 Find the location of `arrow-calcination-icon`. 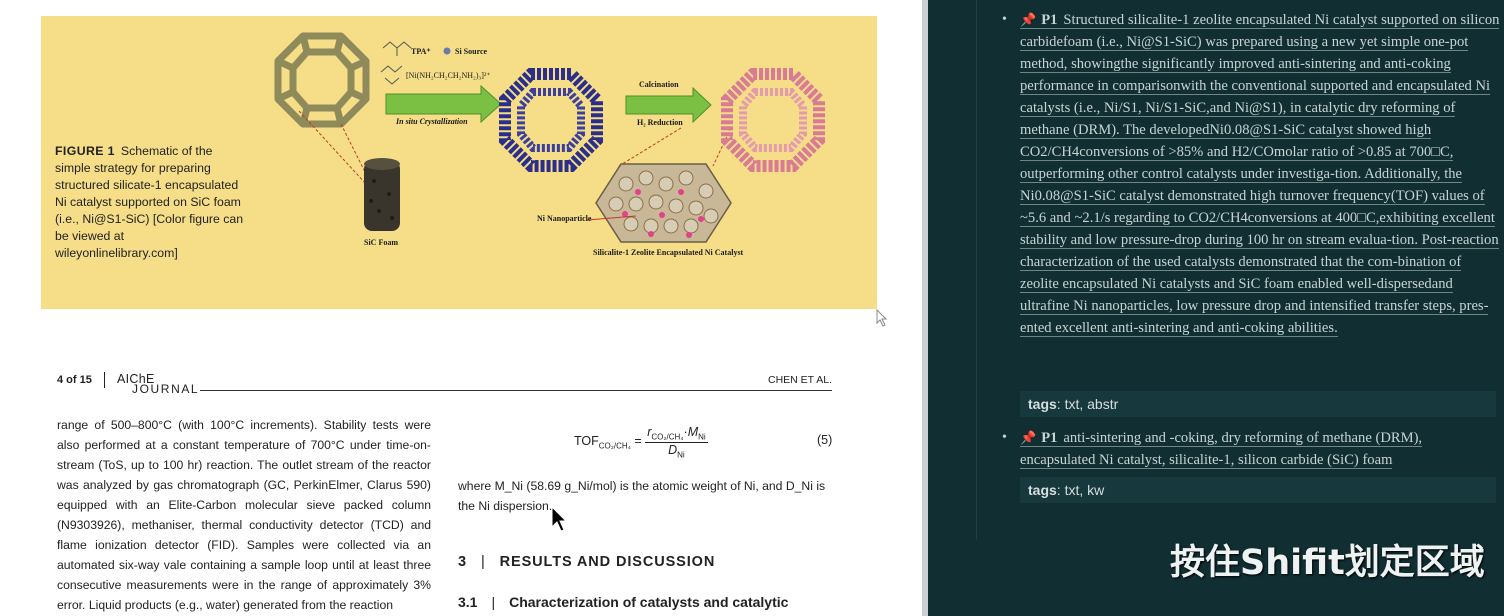

arrow-calcination-icon is located at coordinates (668, 105).